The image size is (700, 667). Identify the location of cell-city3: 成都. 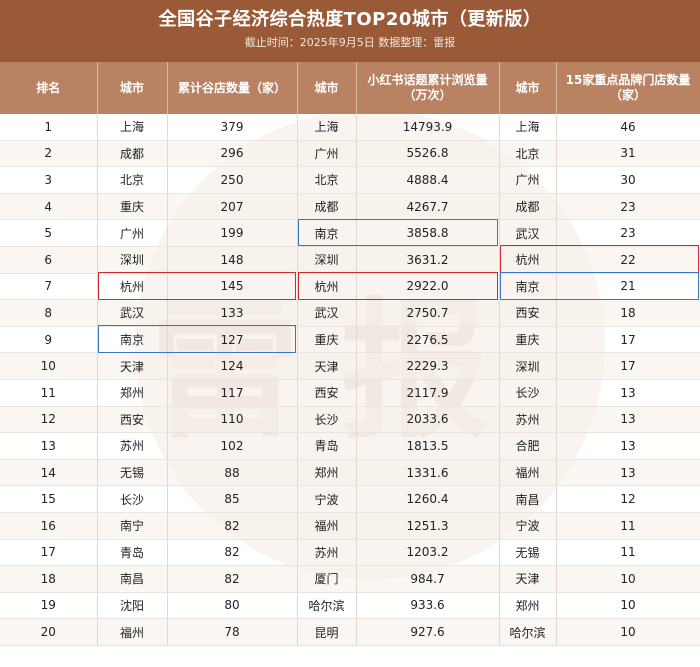
(528, 207).